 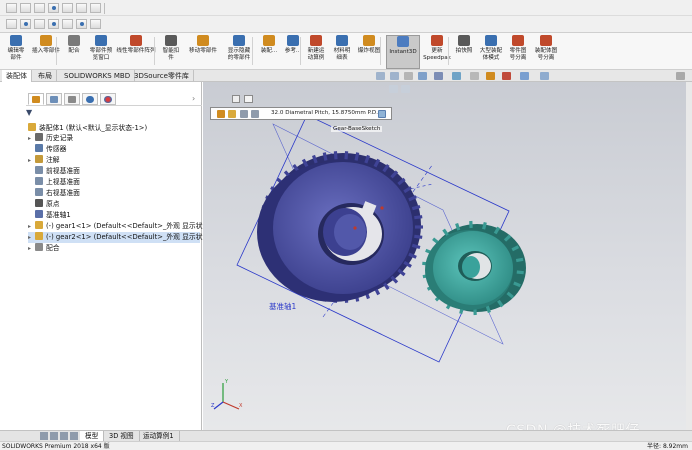 I want to click on arrow-icon, so click(x=39, y=24).